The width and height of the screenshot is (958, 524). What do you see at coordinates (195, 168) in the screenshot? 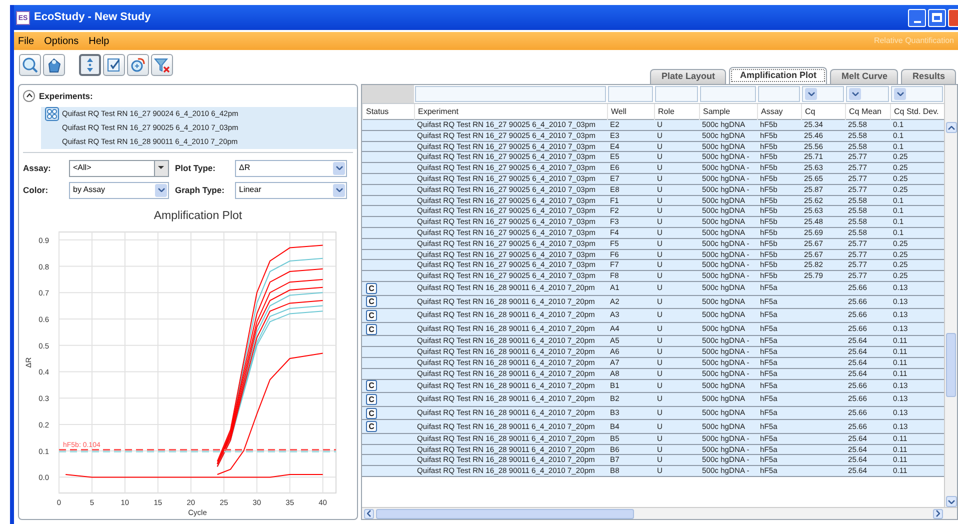
I see `control-label: Plot Type:` at bounding box center [195, 168].